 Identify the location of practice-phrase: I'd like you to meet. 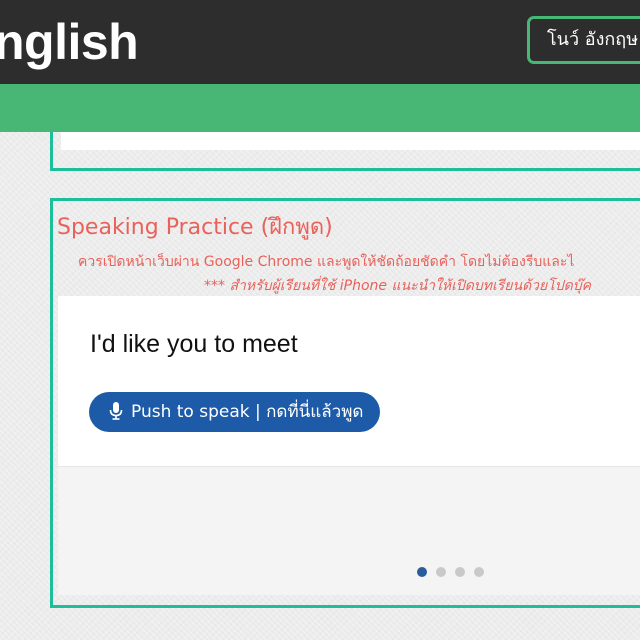
(194, 344).